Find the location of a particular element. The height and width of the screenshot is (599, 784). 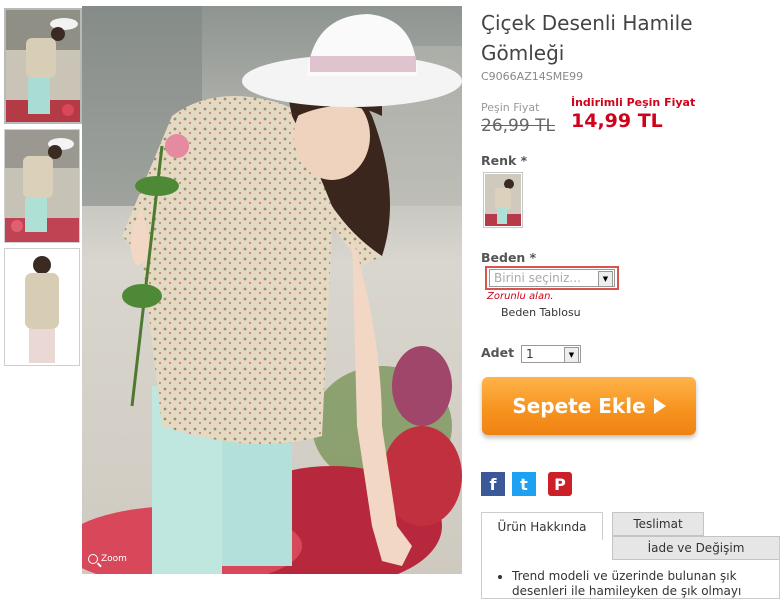

color-swatch-image is located at coordinates (503, 200).